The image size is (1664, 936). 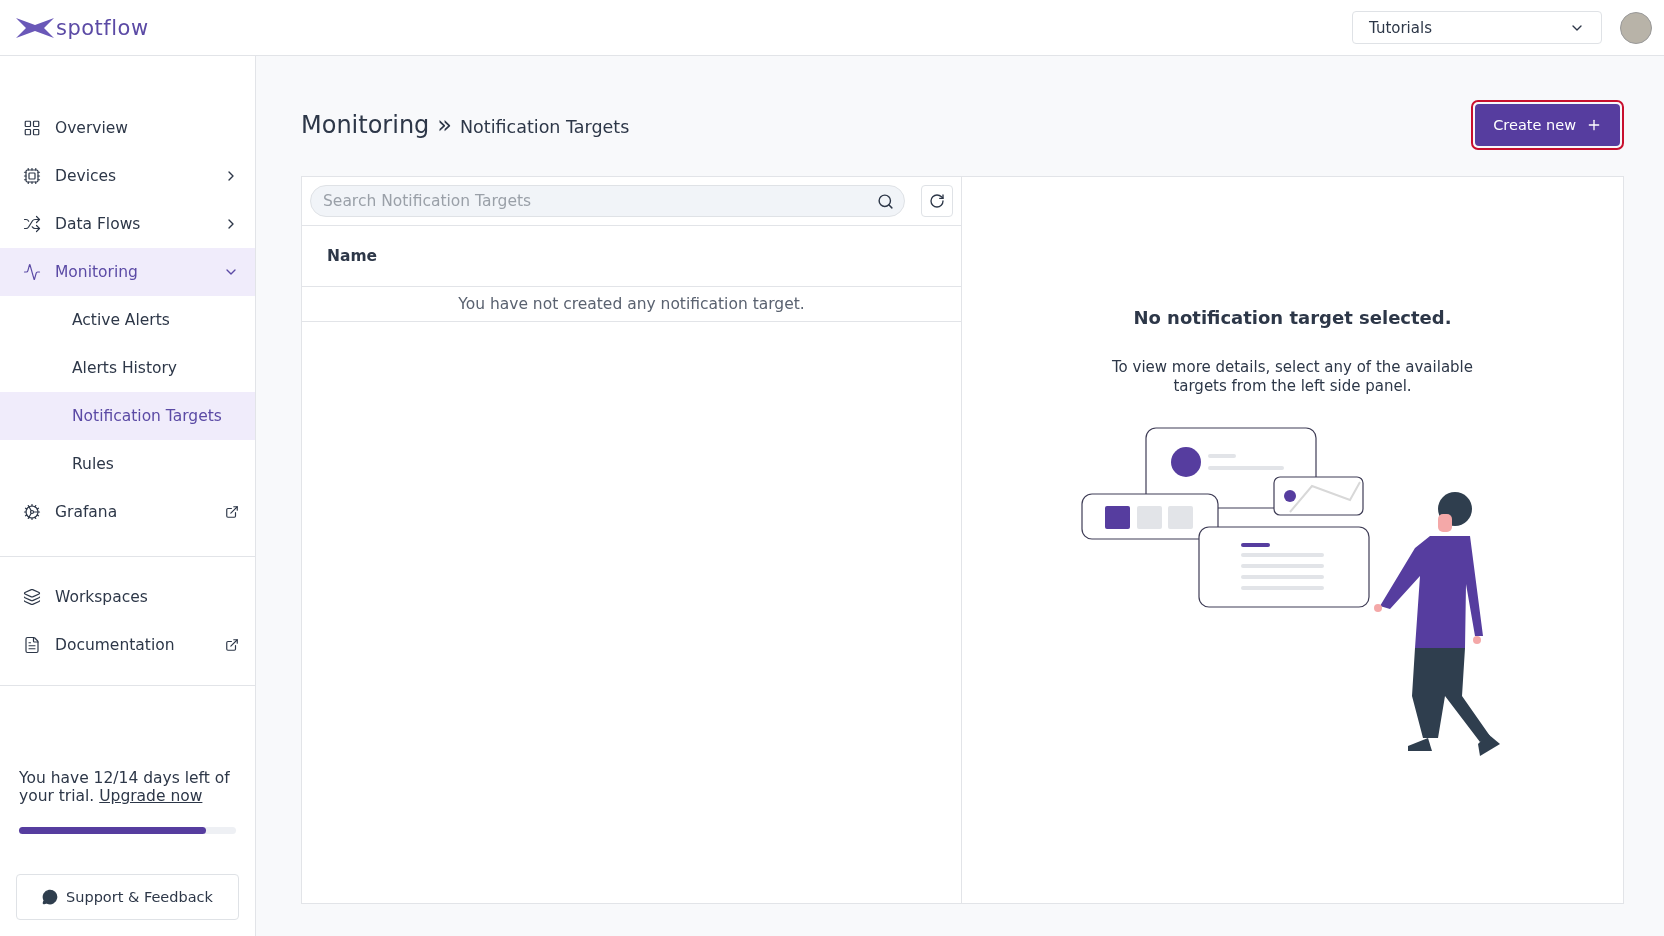 What do you see at coordinates (545, 127) in the screenshot?
I see `page-title: Notification Targets` at bounding box center [545, 127].